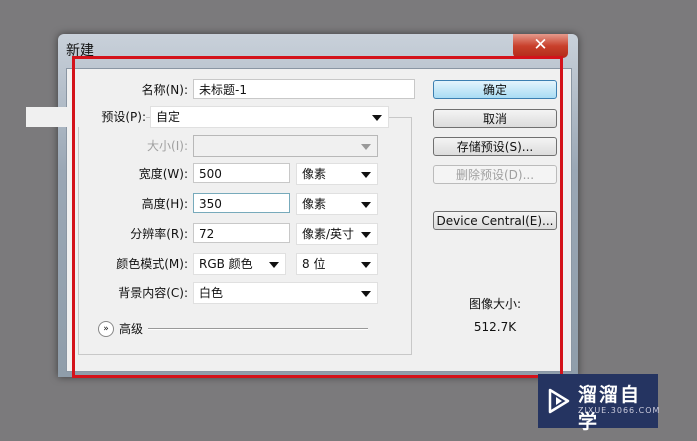 The height and width of the screenshot is (441, 697). What do you see at coordinates (314, 264) in the screenshot?
I see `bit-depth-value: 8 位` at bounding box center [314, 264].